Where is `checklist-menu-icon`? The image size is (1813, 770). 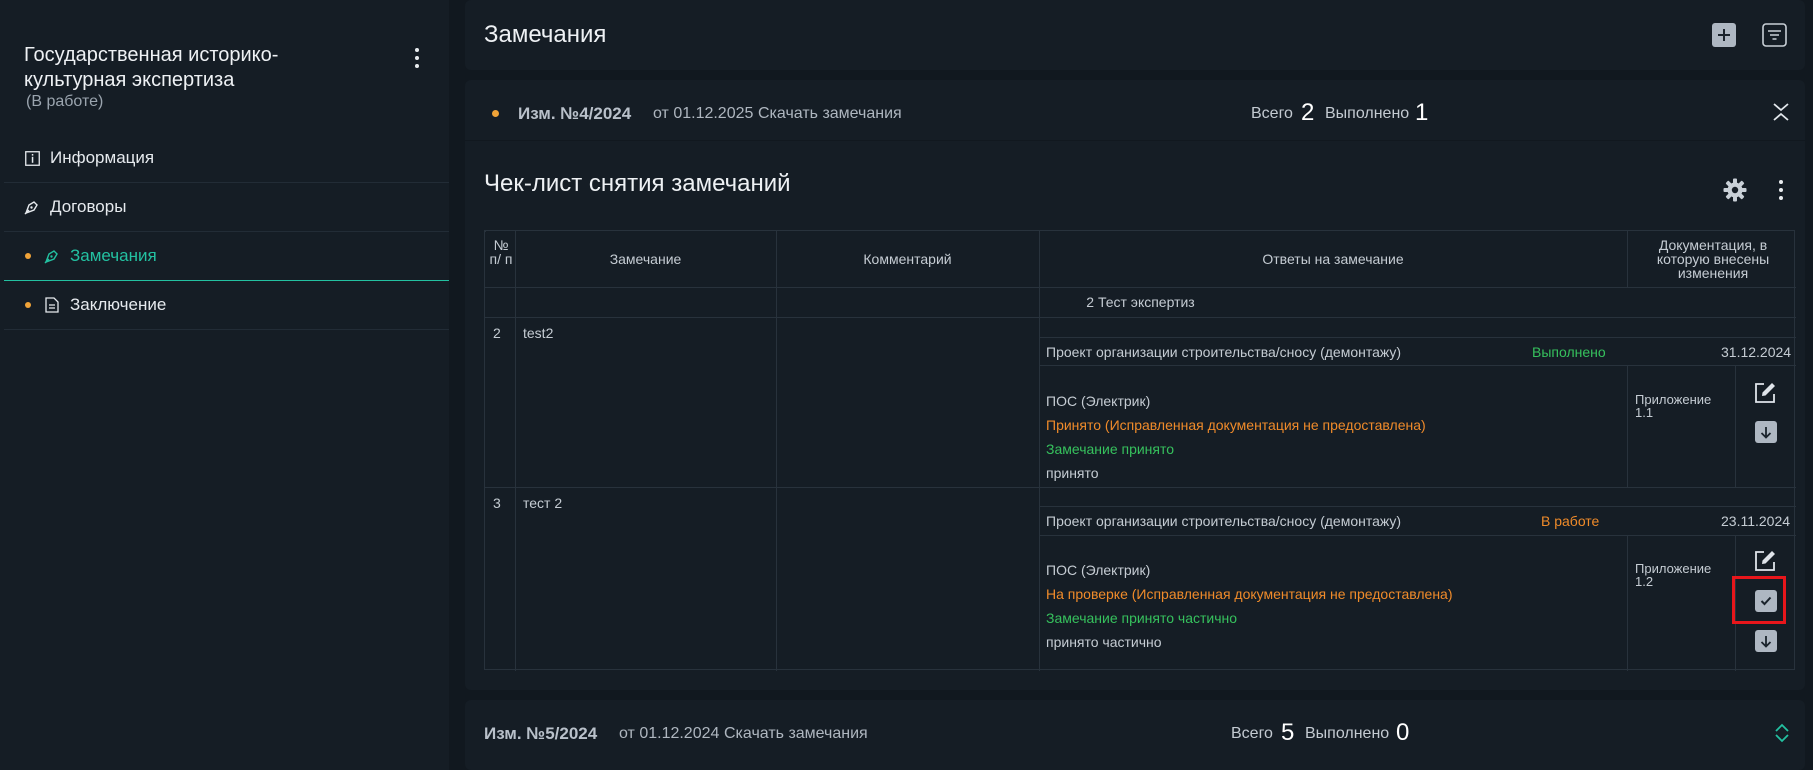
checklist-menu-icon is located at coordinates (1781, 190).